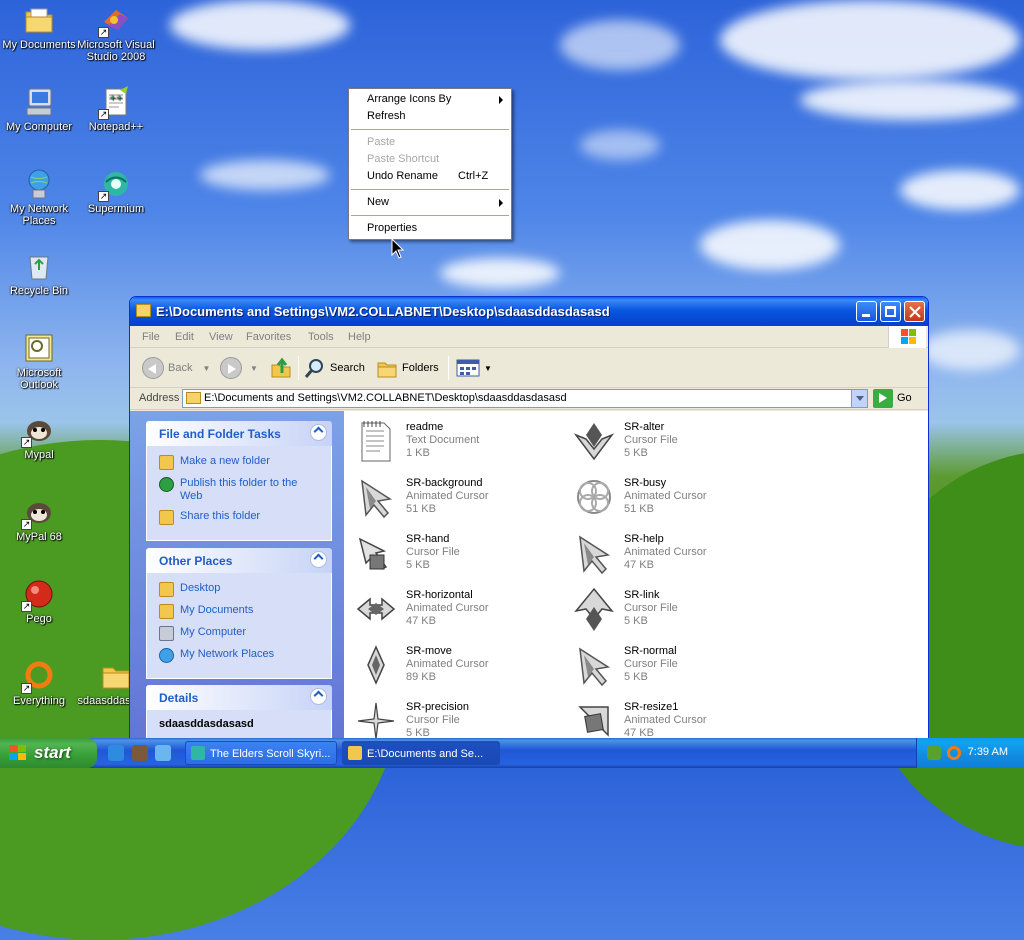 The width and height of the screenshot is (1024, 940). Describe the element at coordinates (268, 337) in the screenshot. I see `menu-favorites: Favorites` at that location.